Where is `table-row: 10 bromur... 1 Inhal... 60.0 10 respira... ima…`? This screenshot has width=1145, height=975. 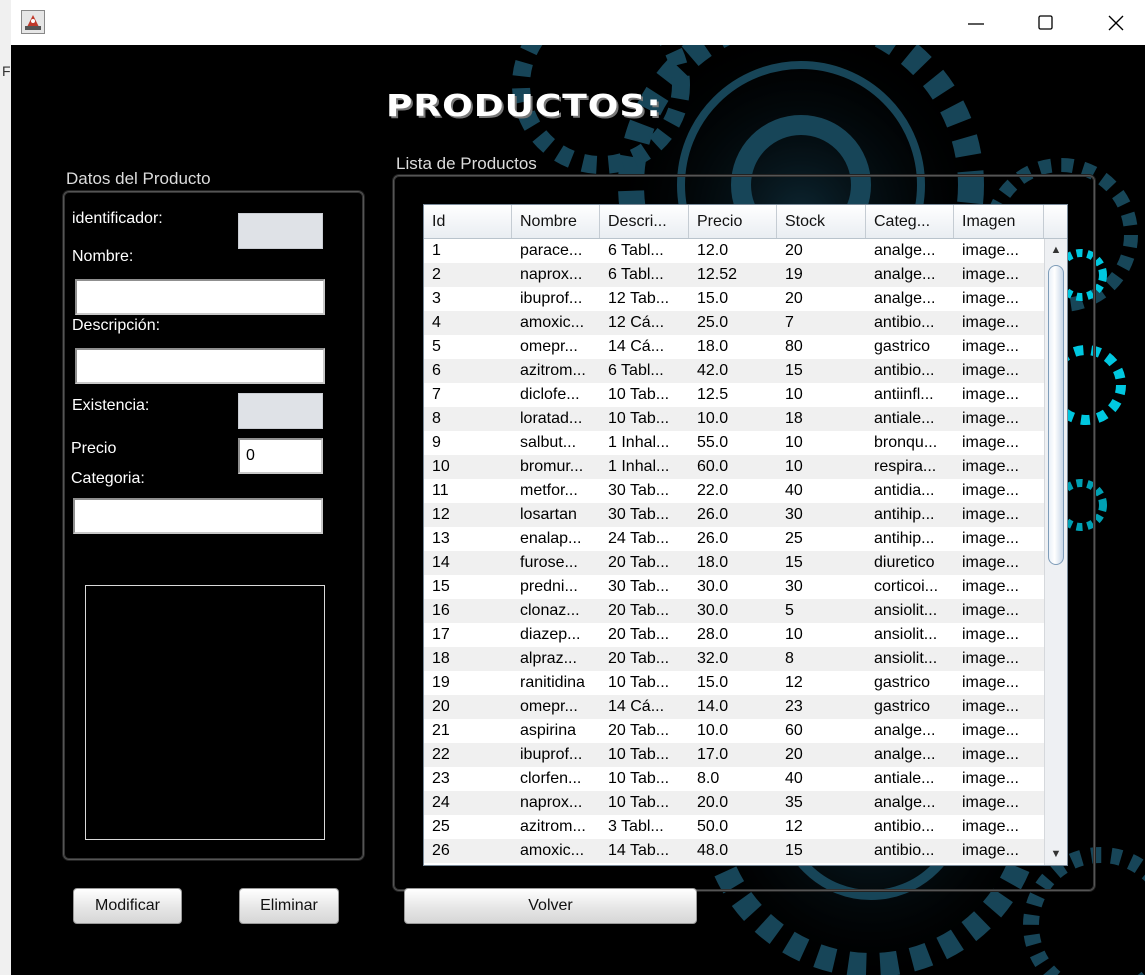 table-row: 10 bromur... 1 Inhal... 60.0 10 respira... ima… is located at coordinates (734, 467).